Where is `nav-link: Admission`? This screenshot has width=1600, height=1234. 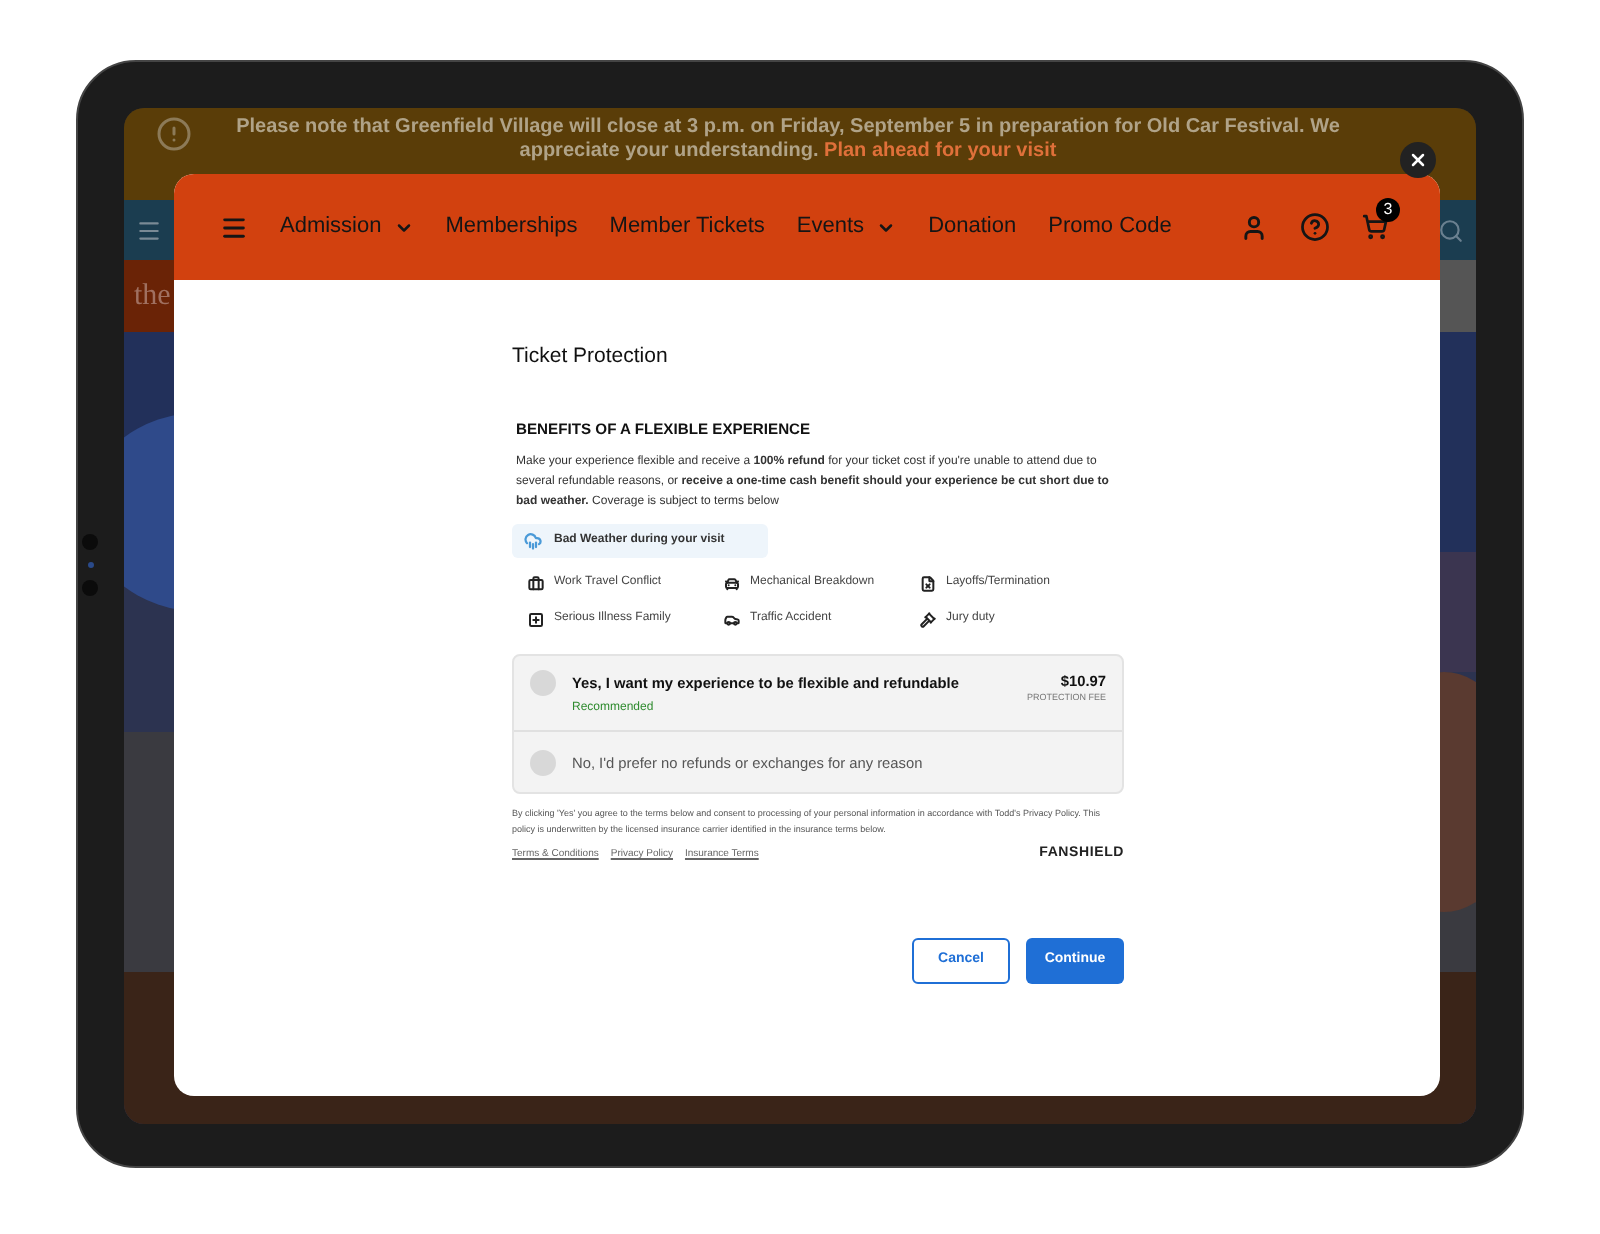
nav-link: Admission is located at coordinates (347, 227).